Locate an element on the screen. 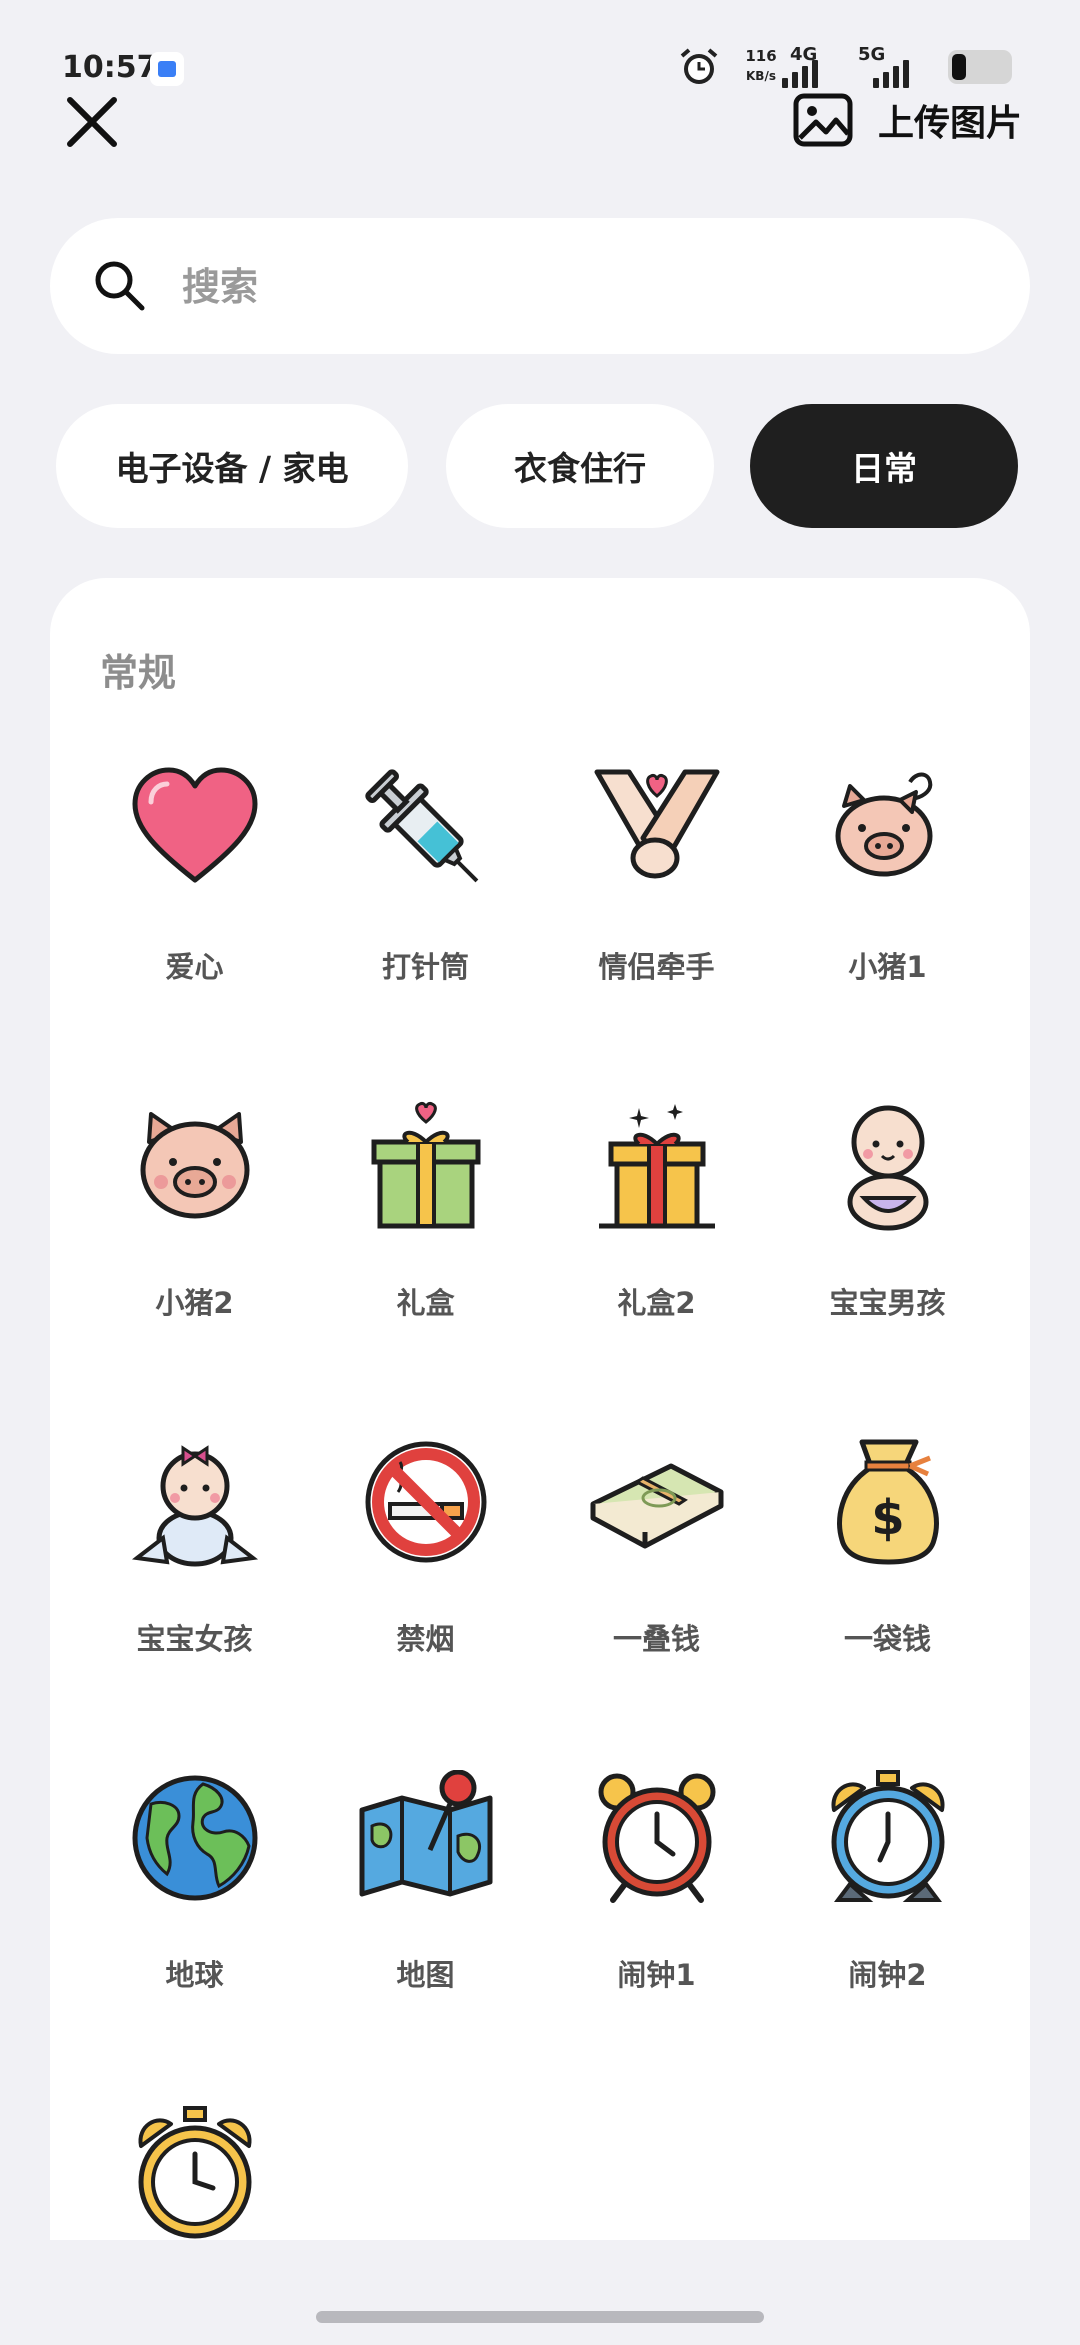 This screenshot has width=1080, height=2345. icon-label: 宝宝男孩 is located at coordinates (887, 1303).